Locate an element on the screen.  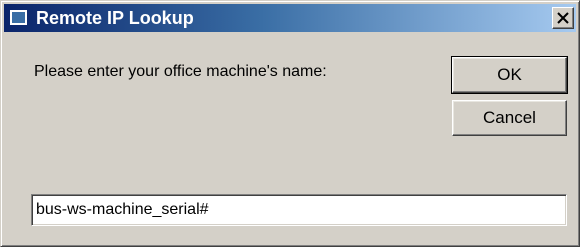
close-icon is located at coordinates (563, 18).